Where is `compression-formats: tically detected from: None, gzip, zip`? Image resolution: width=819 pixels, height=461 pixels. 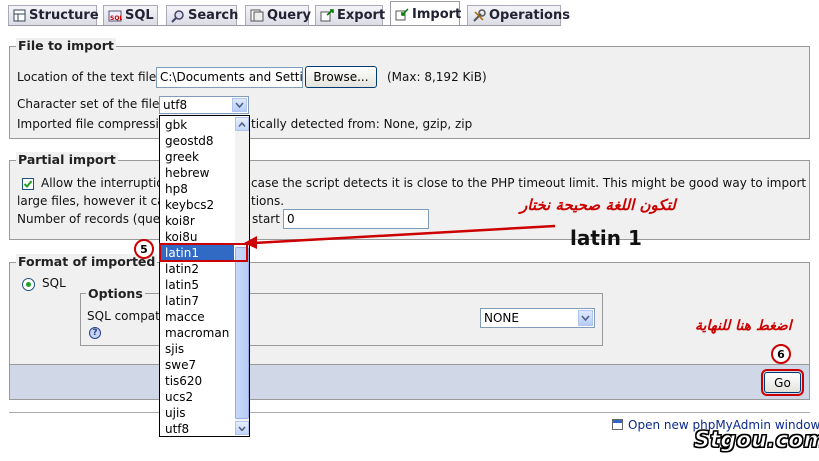
compression-formats: tically detected from: None, gzip, zip is located at coordinates (362, 124).